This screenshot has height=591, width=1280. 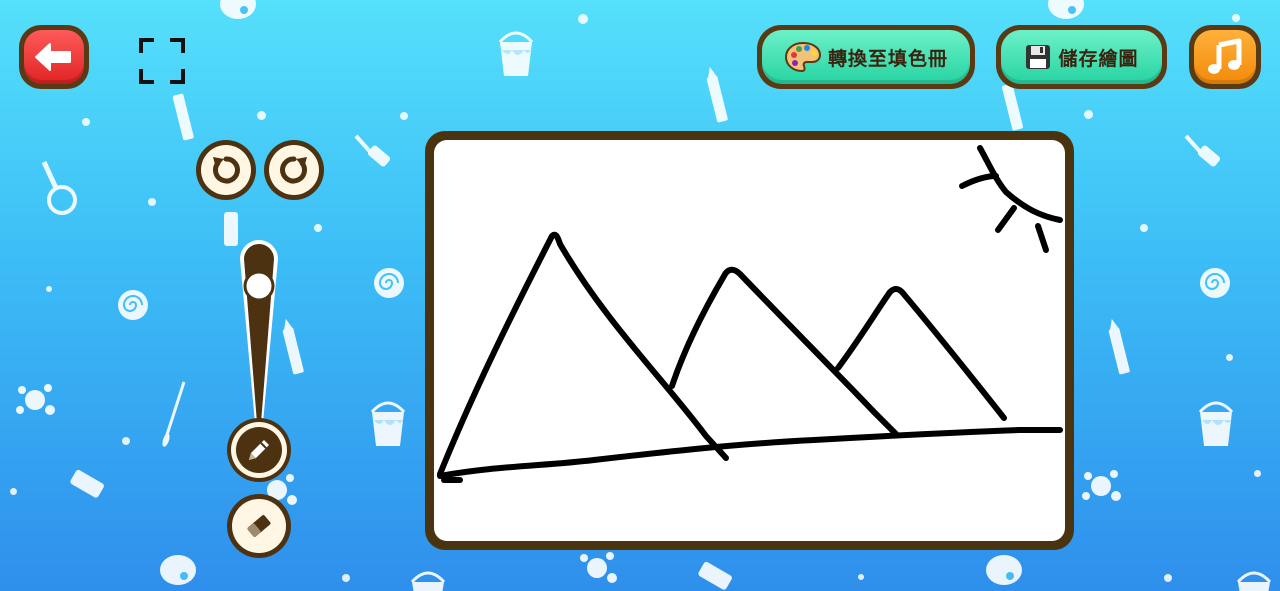 I want to click on back-button-face, so click(x=54, y=57).